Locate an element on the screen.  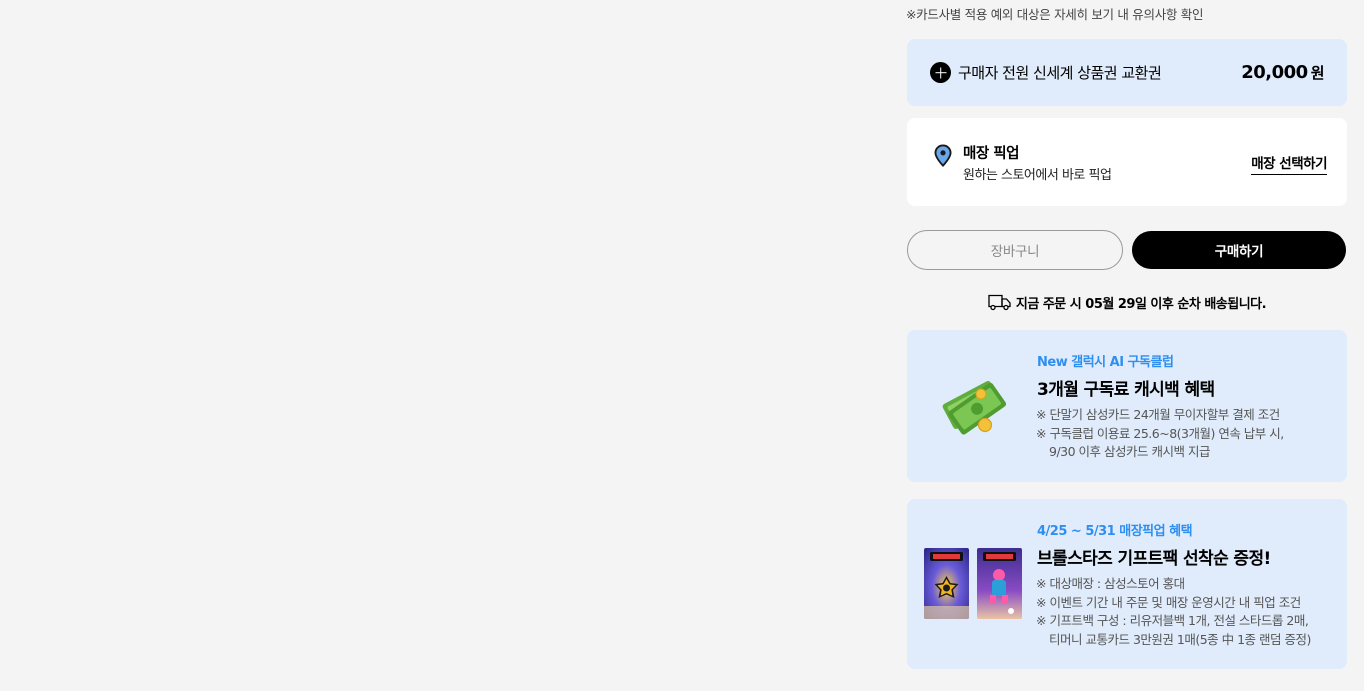
promo-condition-line: 티머니 교통카드 3만원권 1매(5종 中 1종 랜덤 증정) is located at coordinates (1180, 639).